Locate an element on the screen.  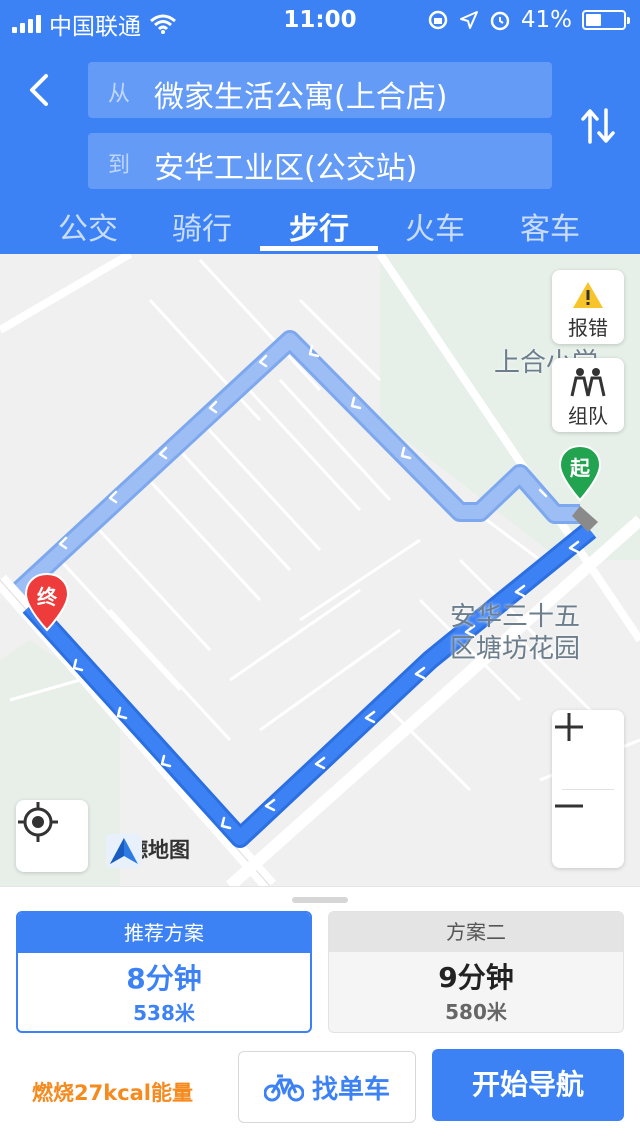
locate-button is located at coordinates (52, 836).